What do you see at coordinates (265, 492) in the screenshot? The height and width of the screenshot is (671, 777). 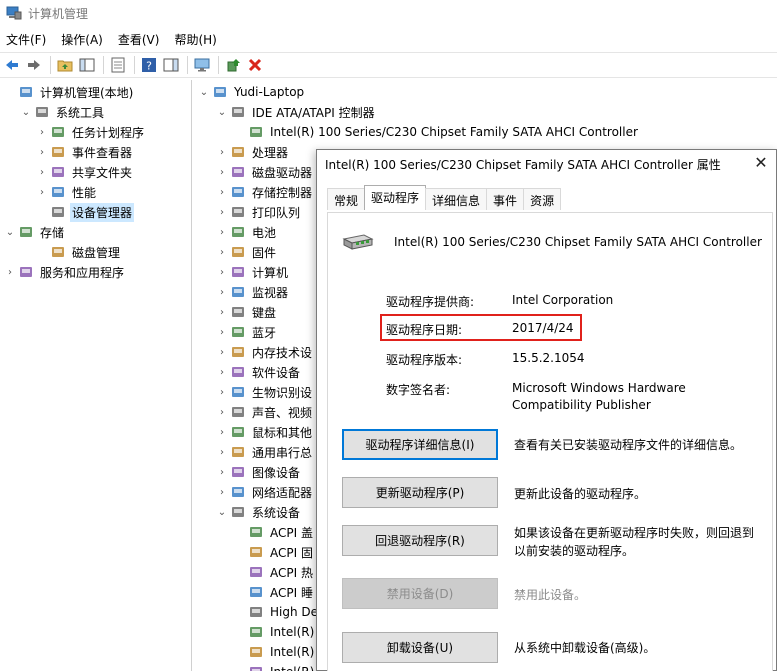 I see `device-tree-row: › 网络适配器` at bounding box center [265, 492].